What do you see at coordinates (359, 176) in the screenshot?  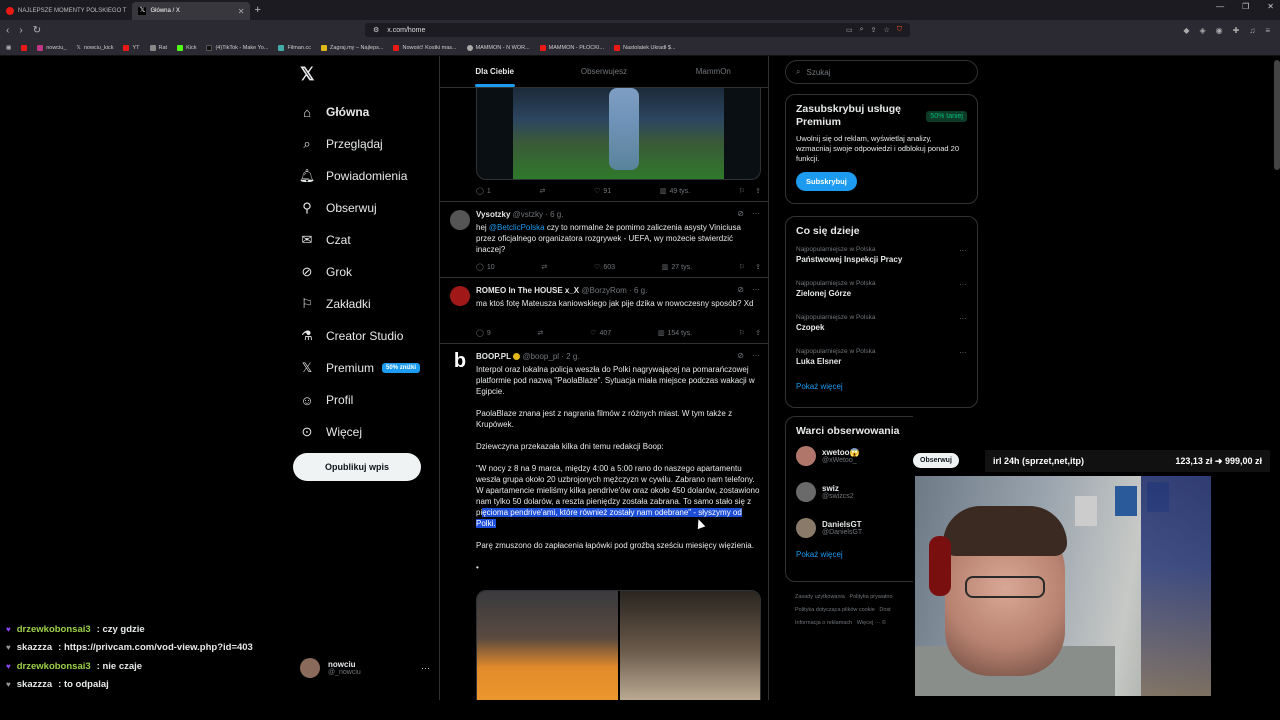 I see `nav-item-notifications: 🔔︎ Powiadomienia` at bounding box center [359, 176].